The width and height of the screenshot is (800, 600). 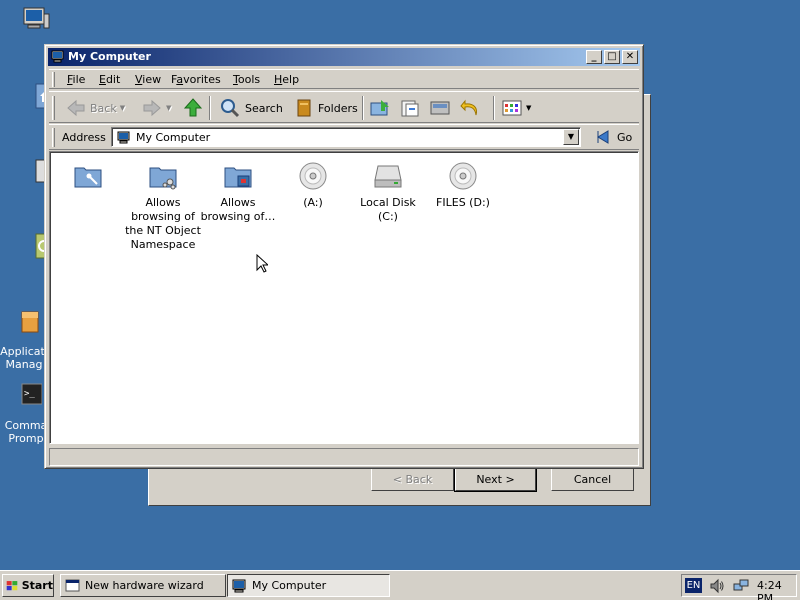 What do you see at coordinates (72, 585) in the screenshot?
I see `window-icon` at bounding box center [72, 585].